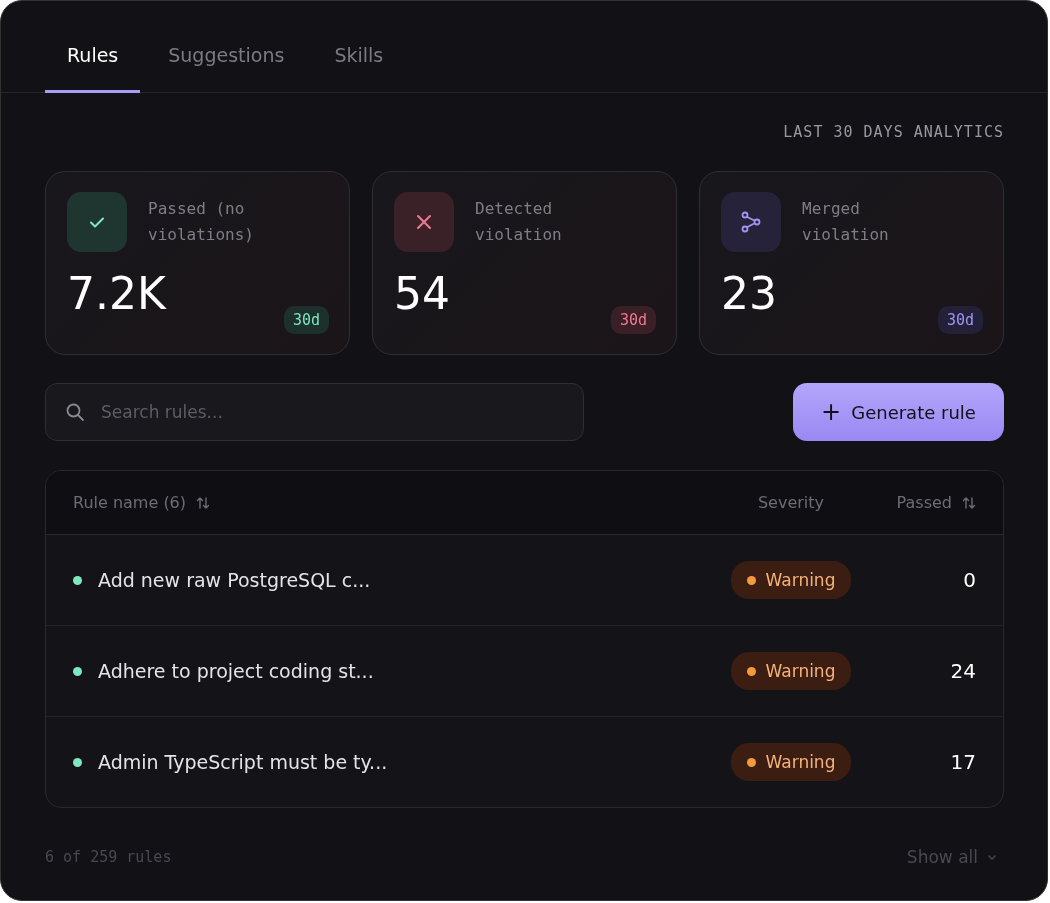 The image size is (1050, 903). I want to click on column-header: Rule name (6), so click(394, 502).